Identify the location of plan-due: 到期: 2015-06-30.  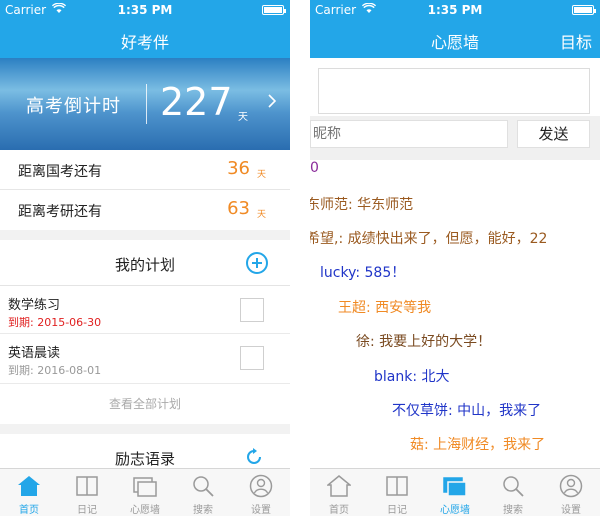
(54, 322).